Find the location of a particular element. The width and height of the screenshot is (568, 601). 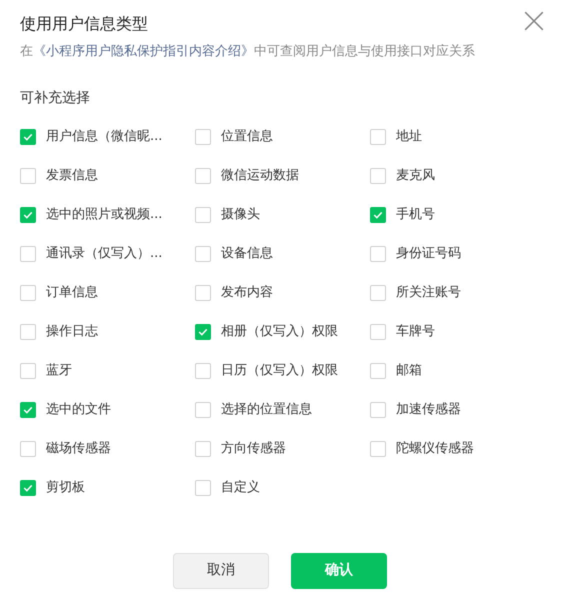

option-label: 方向传感器 is located at coordinates (253, 449).